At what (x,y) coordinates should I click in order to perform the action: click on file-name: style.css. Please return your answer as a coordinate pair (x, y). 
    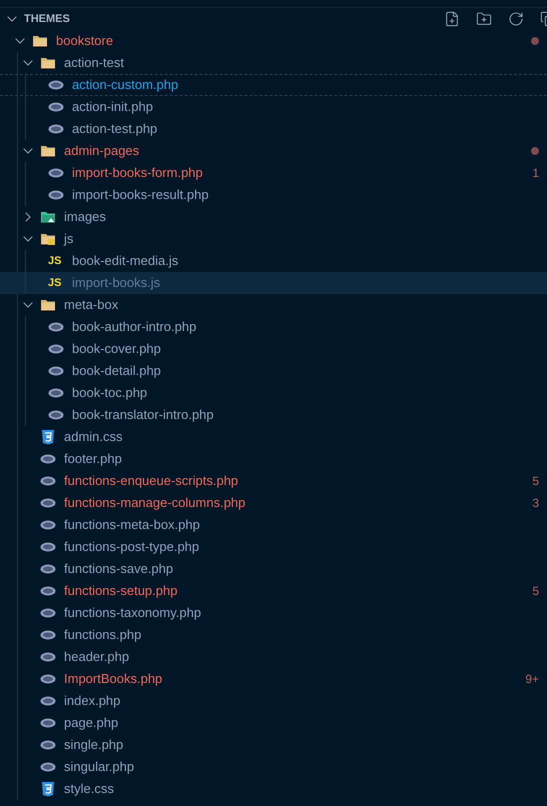
    Looking at the image, I should click on (89, 789).